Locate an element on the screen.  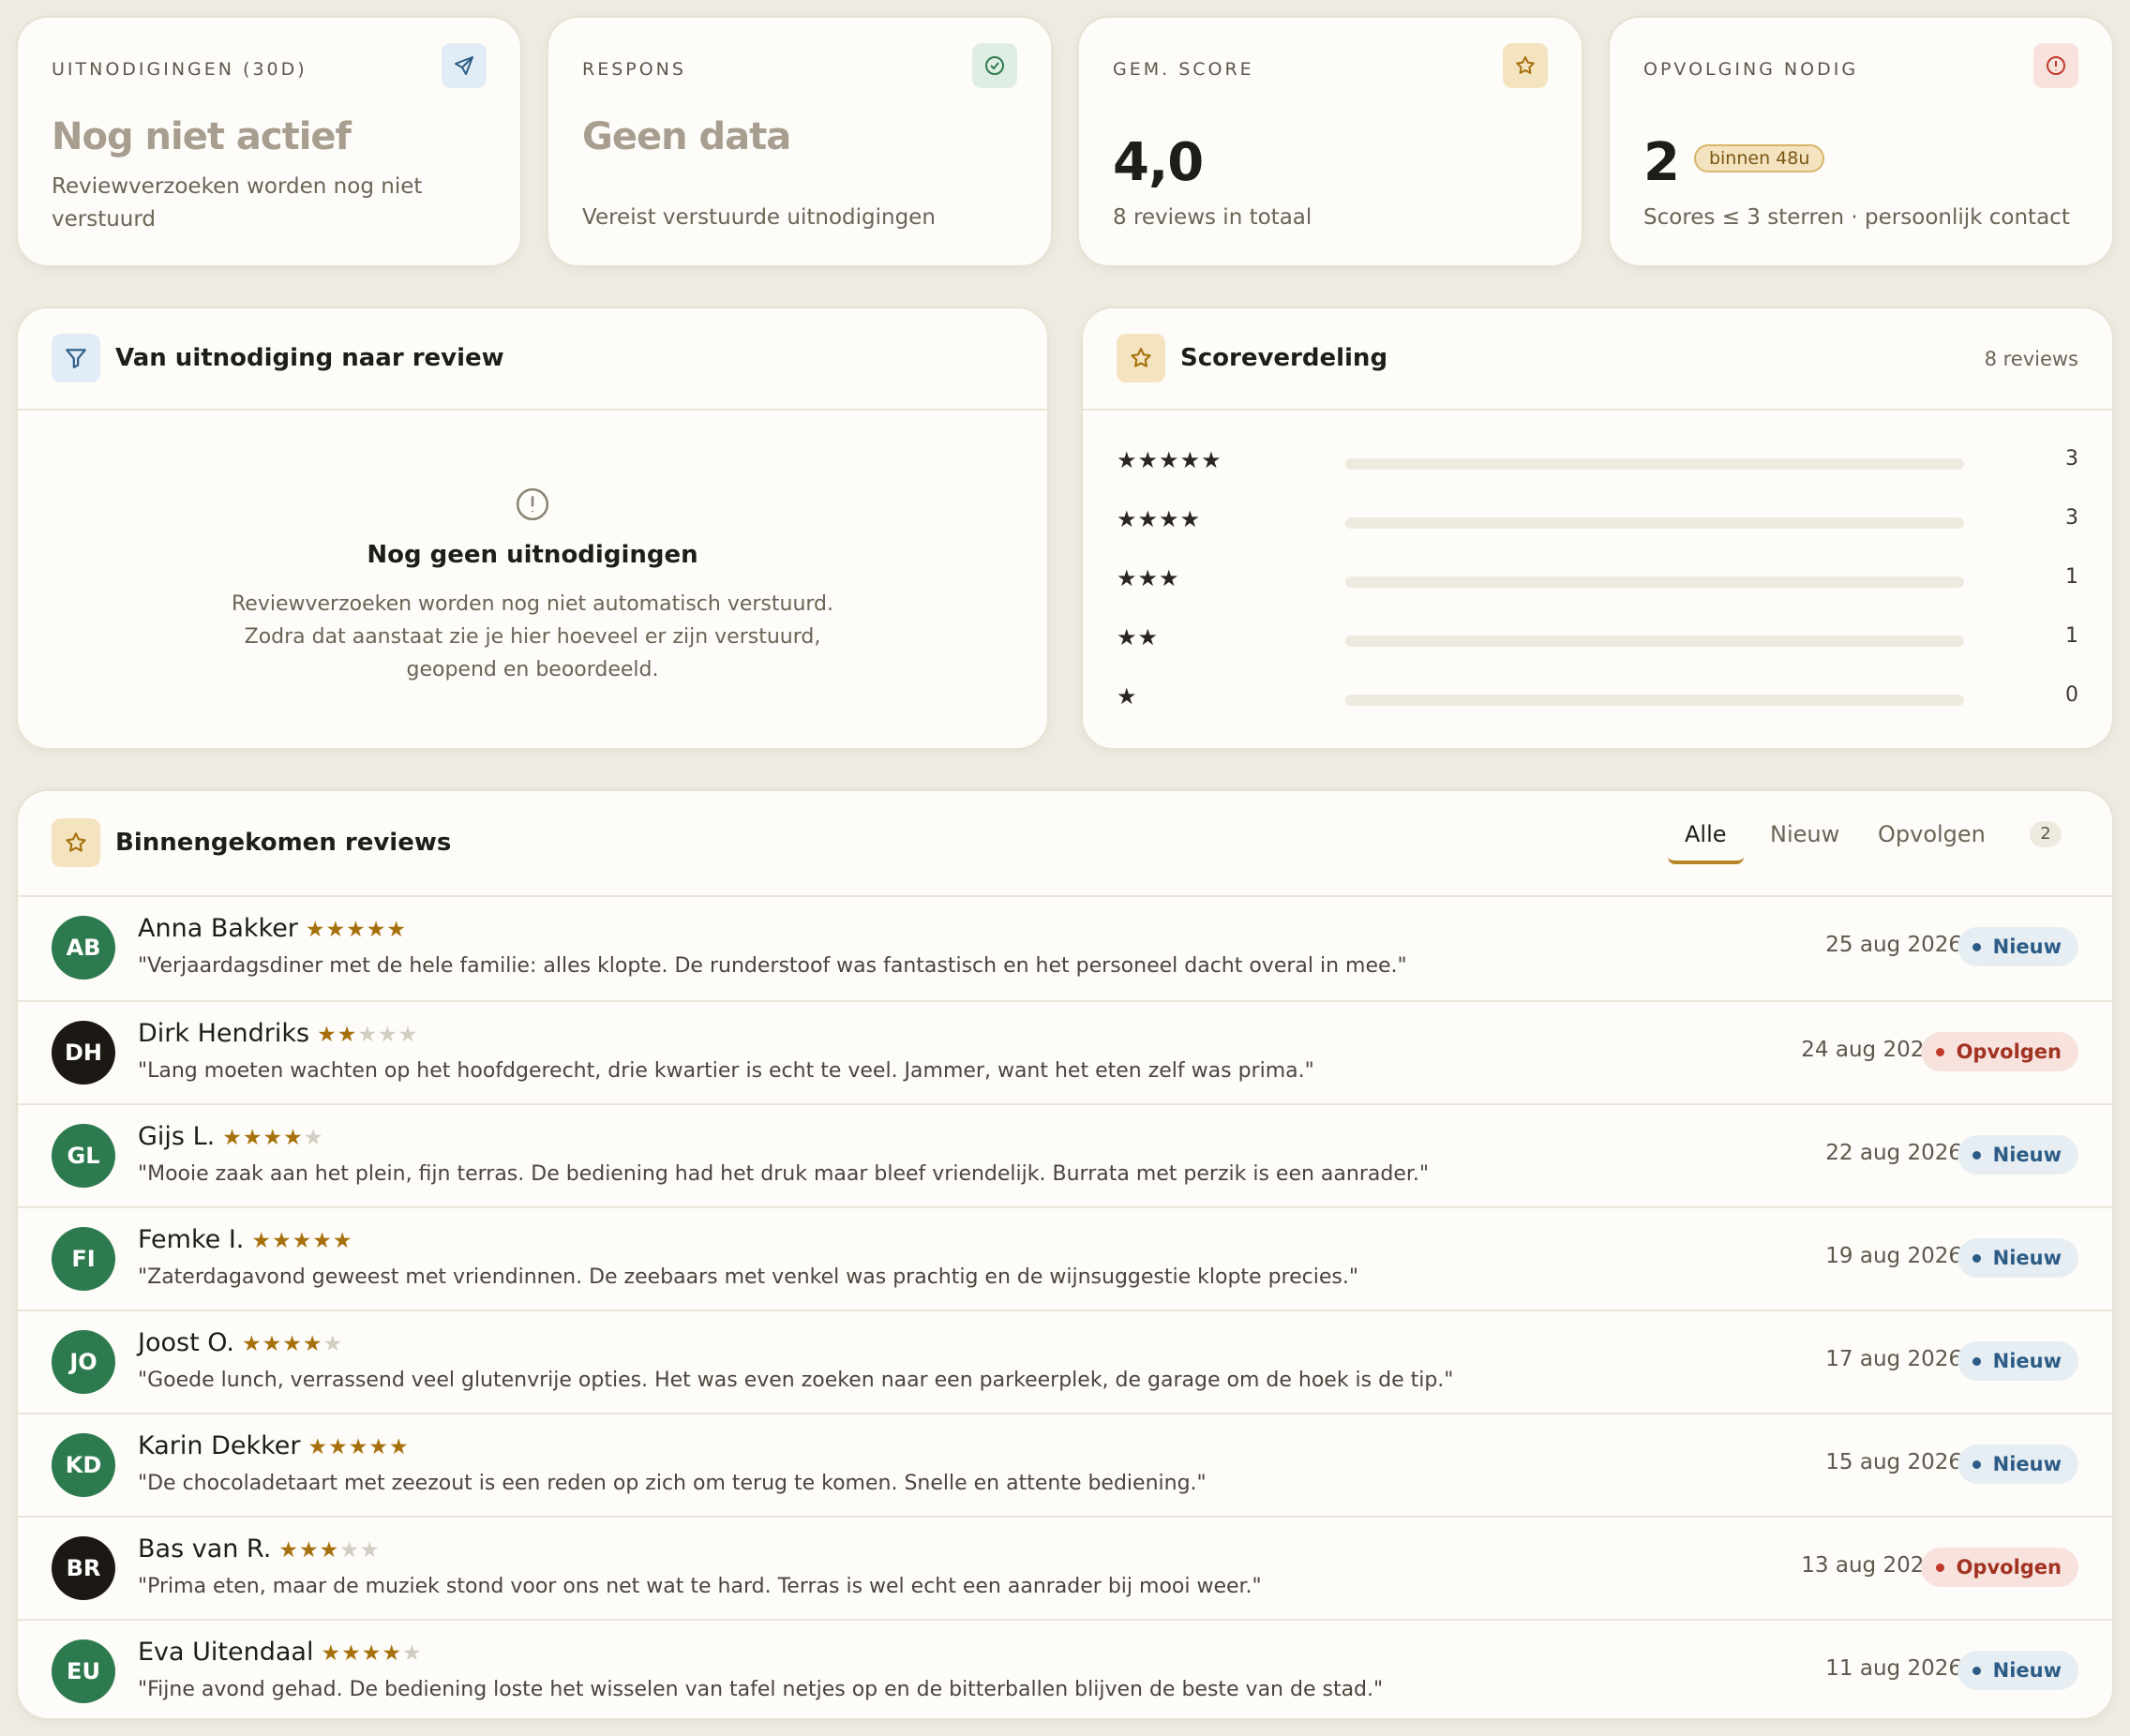
reviewer-name-line: Femke I. ★★★★★ is located at coordinates (245, 1240).